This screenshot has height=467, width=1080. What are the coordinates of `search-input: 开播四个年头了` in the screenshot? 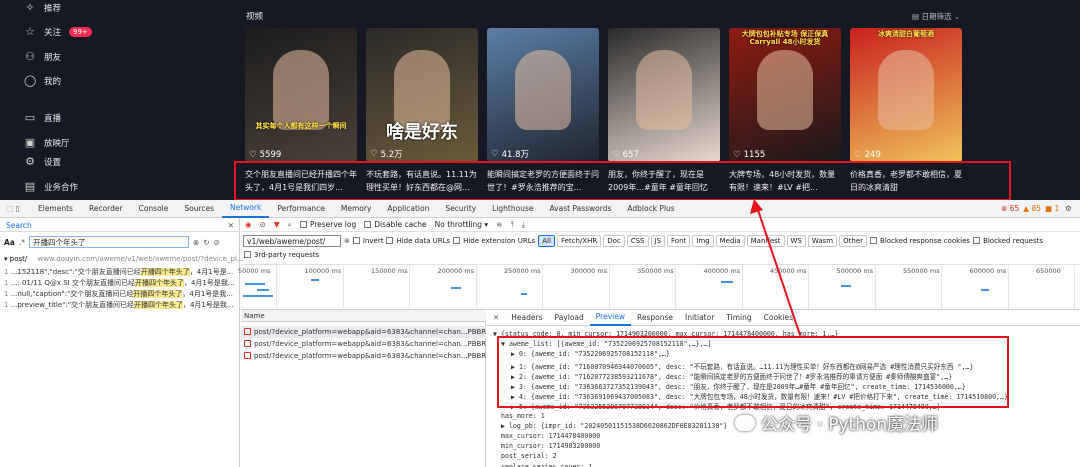 It's located at (109, 242).